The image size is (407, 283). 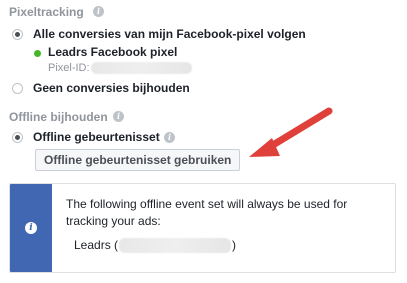 What do you see at coordinates (17, 137) in the screenshot?
I see `radio-offline-event-set` at bounding box center [17, 137].